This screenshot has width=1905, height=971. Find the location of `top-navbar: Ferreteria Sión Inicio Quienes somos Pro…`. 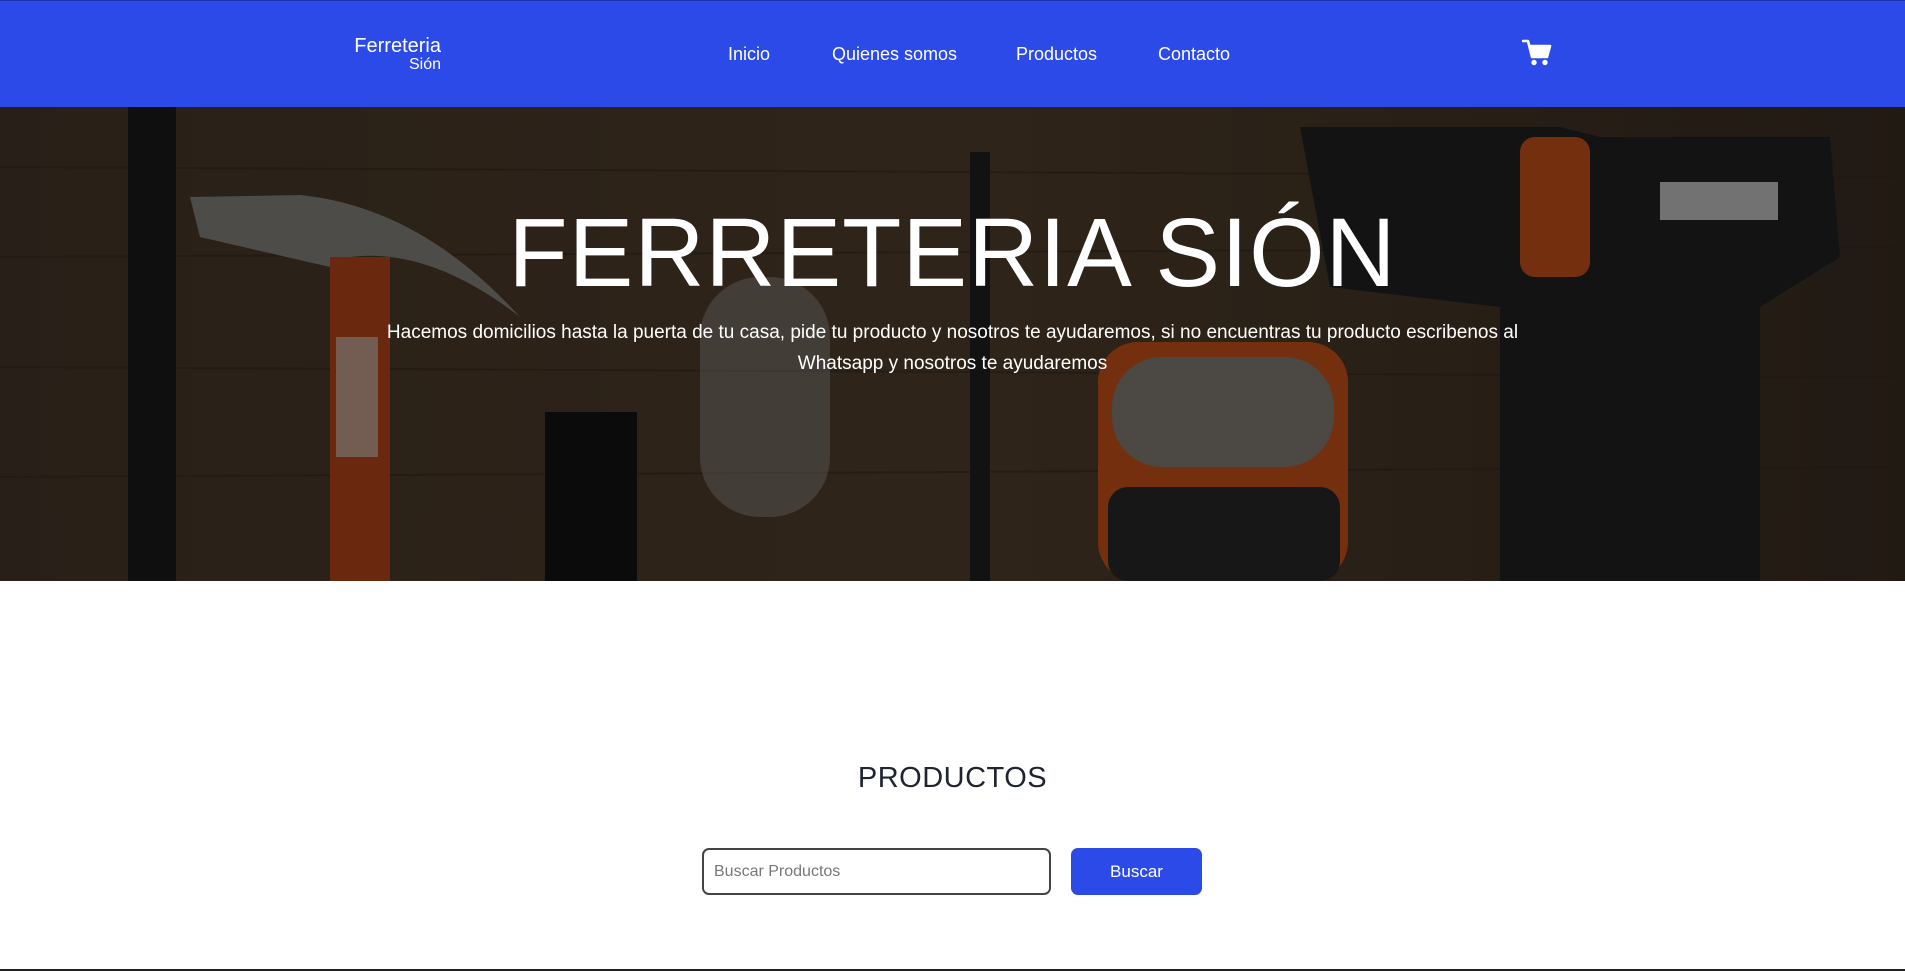

top-navbar: Ferreteria Sión Inicio Quienes somos Pro… is located at coordinates (952, 53).